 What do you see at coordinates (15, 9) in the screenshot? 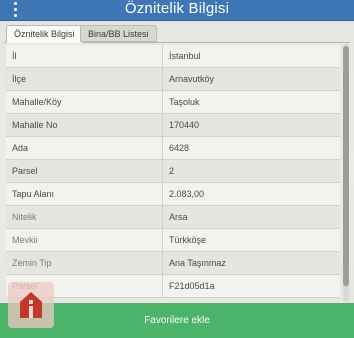
I see `vertical-dots-icon` at bounding box center [15, 9].